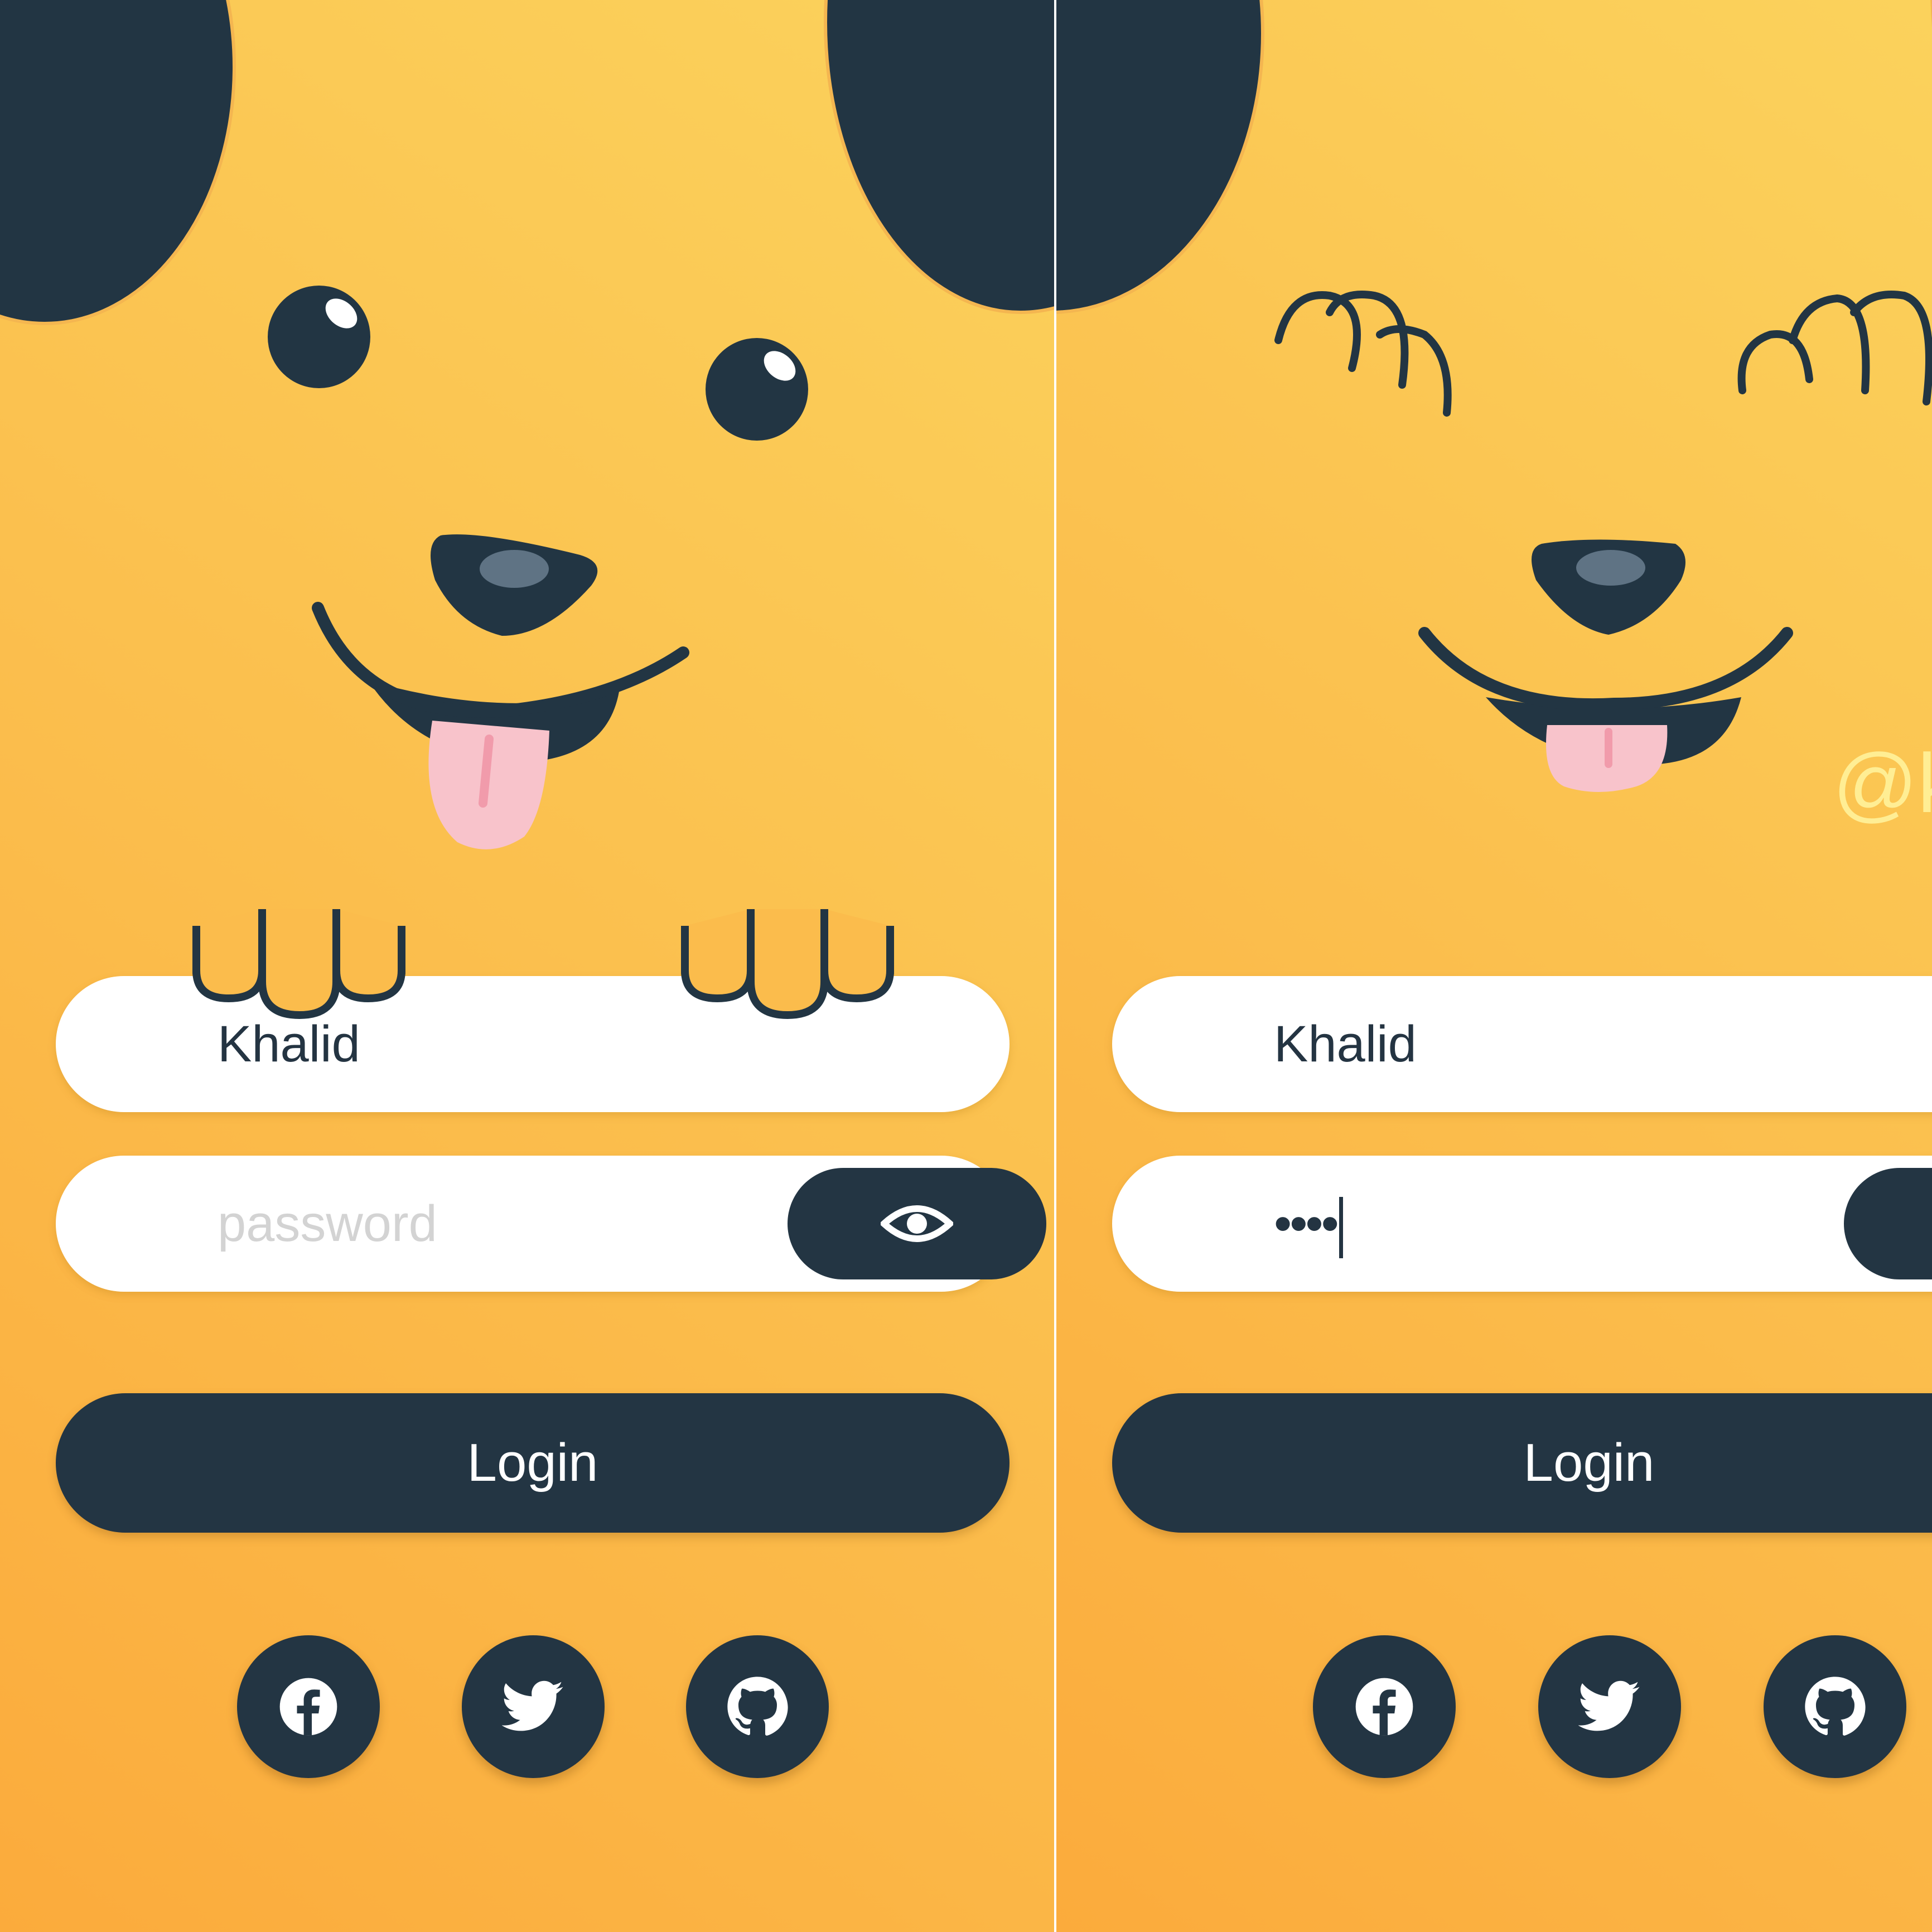 The height and width of the screenshot is (1932, 1932). Describe the element at coordinates (1882, 783) in the screenshot. I see `watermark-handle: @k` at that location.